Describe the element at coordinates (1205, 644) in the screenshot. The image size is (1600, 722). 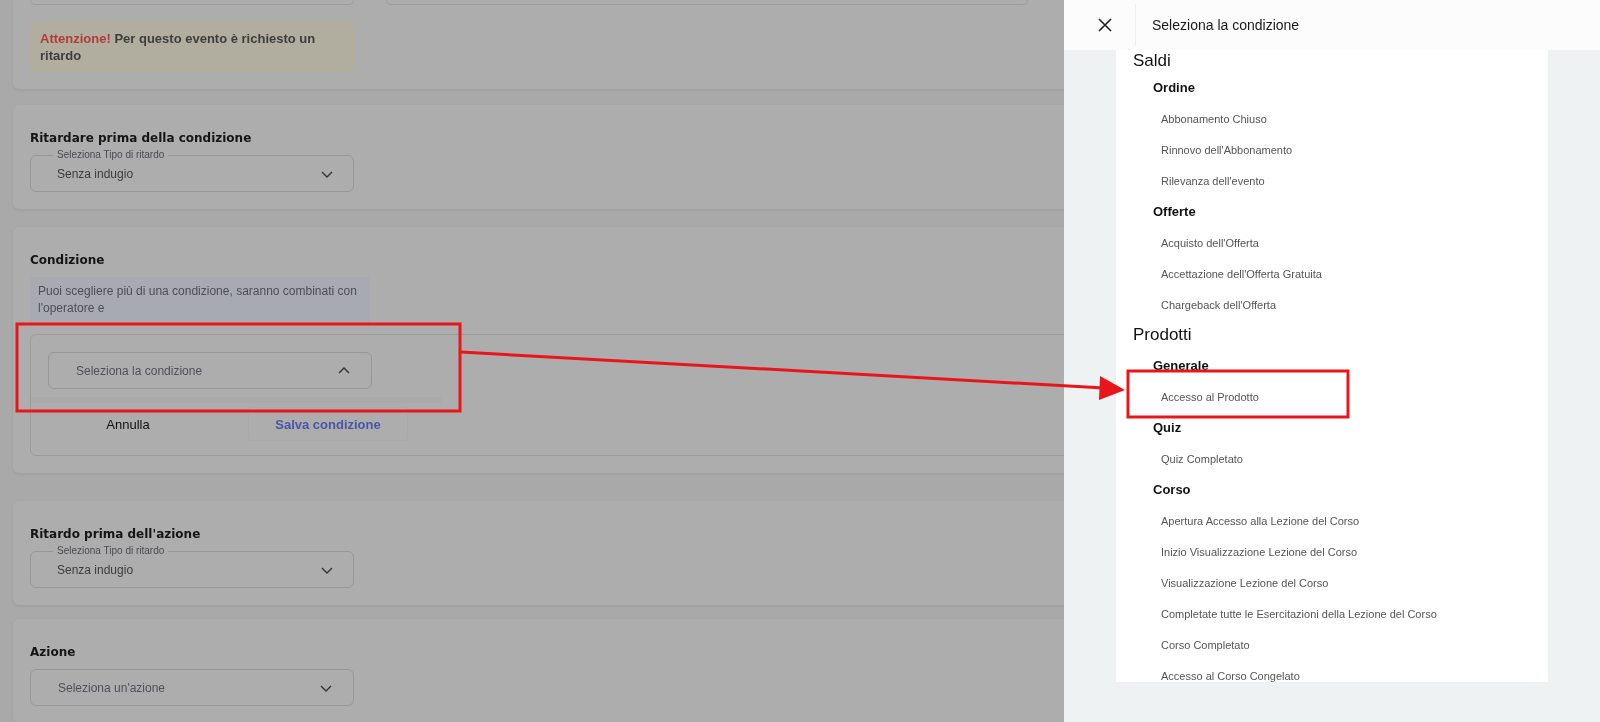
I see `condition-option: Corso Completato` at that location.